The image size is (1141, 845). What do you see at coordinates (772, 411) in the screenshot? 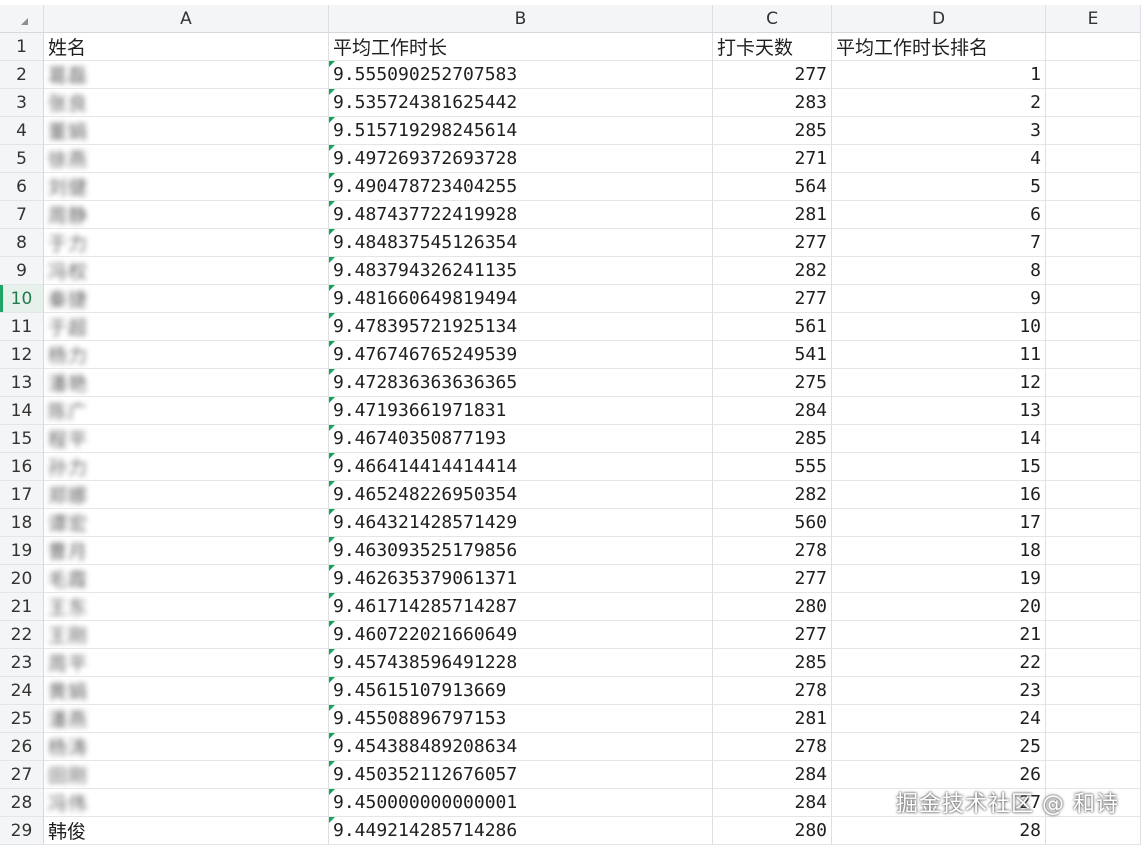
I see `cell-days: 284` at bounding box center [772, 411].